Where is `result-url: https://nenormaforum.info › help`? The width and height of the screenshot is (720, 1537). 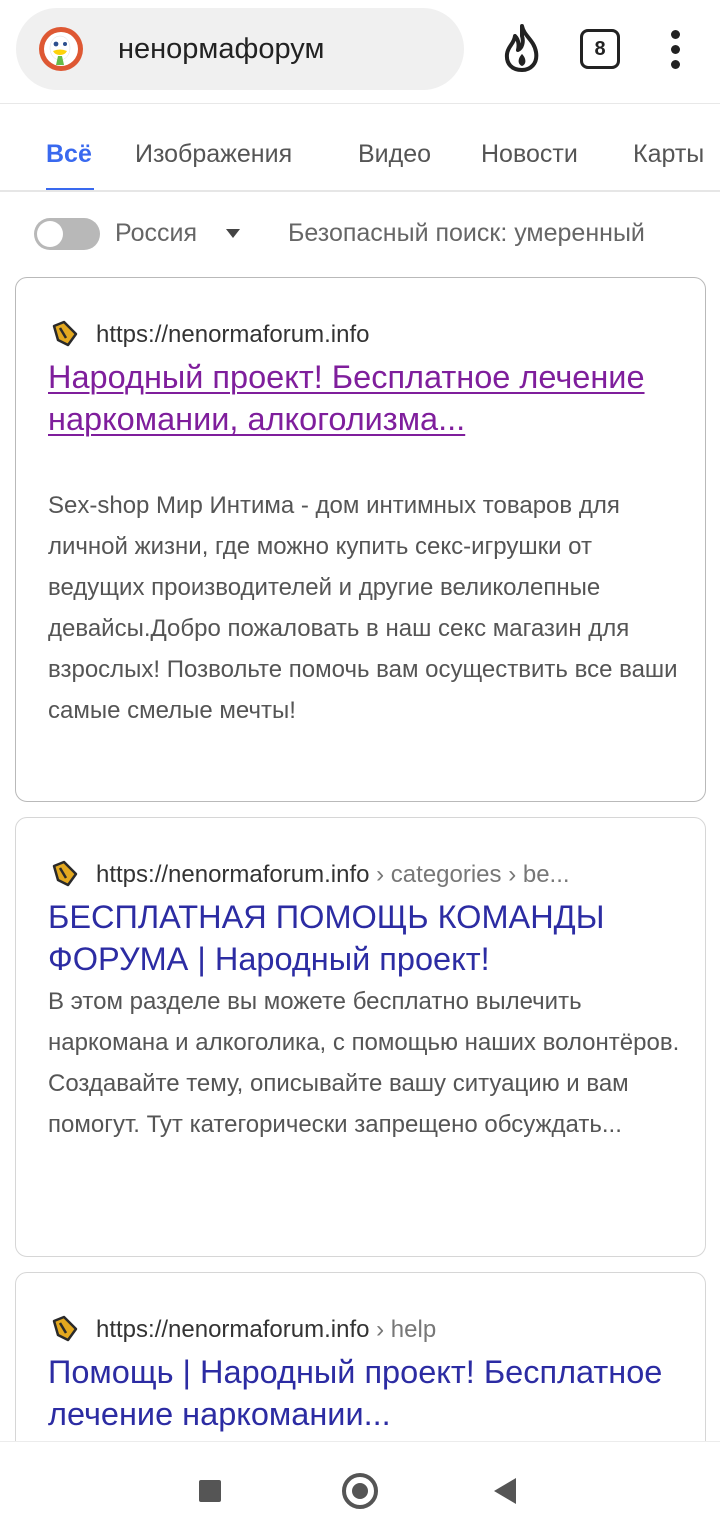
result-url: https://nenormaforum.info › help is located at coordinates (266, 1329).